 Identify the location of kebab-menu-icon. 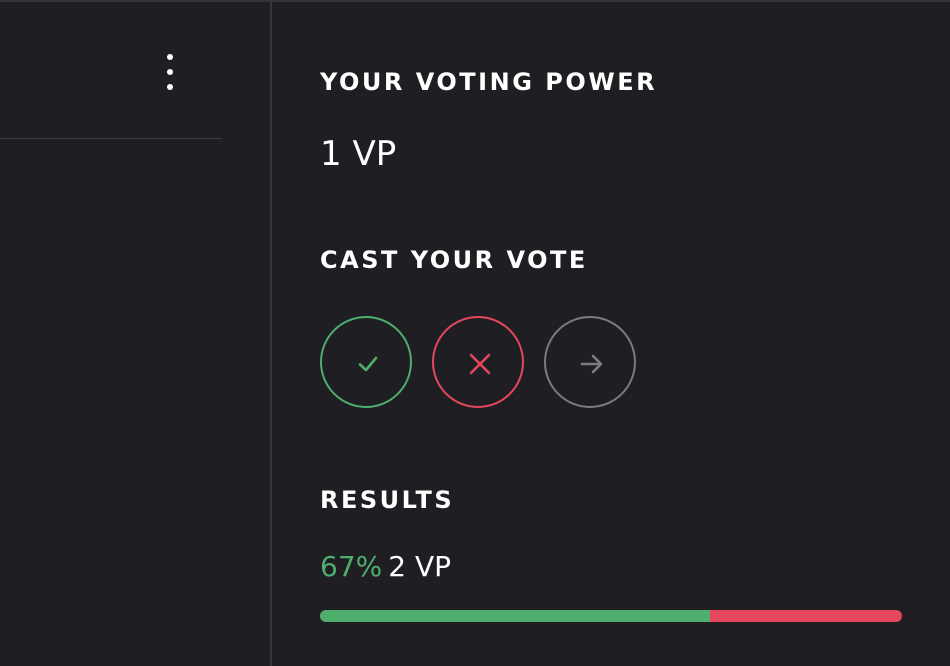
(170, 72).